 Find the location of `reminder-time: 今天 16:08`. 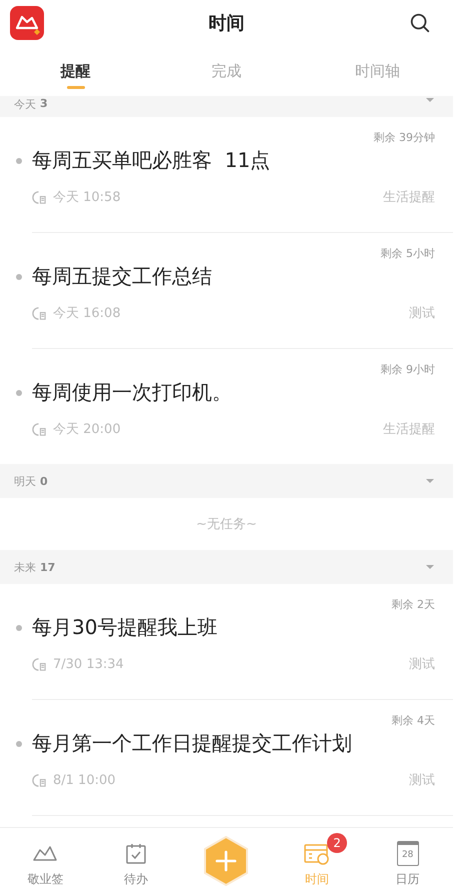

reminder-time: 今天 16:08 is located at coordinates (87, 313).